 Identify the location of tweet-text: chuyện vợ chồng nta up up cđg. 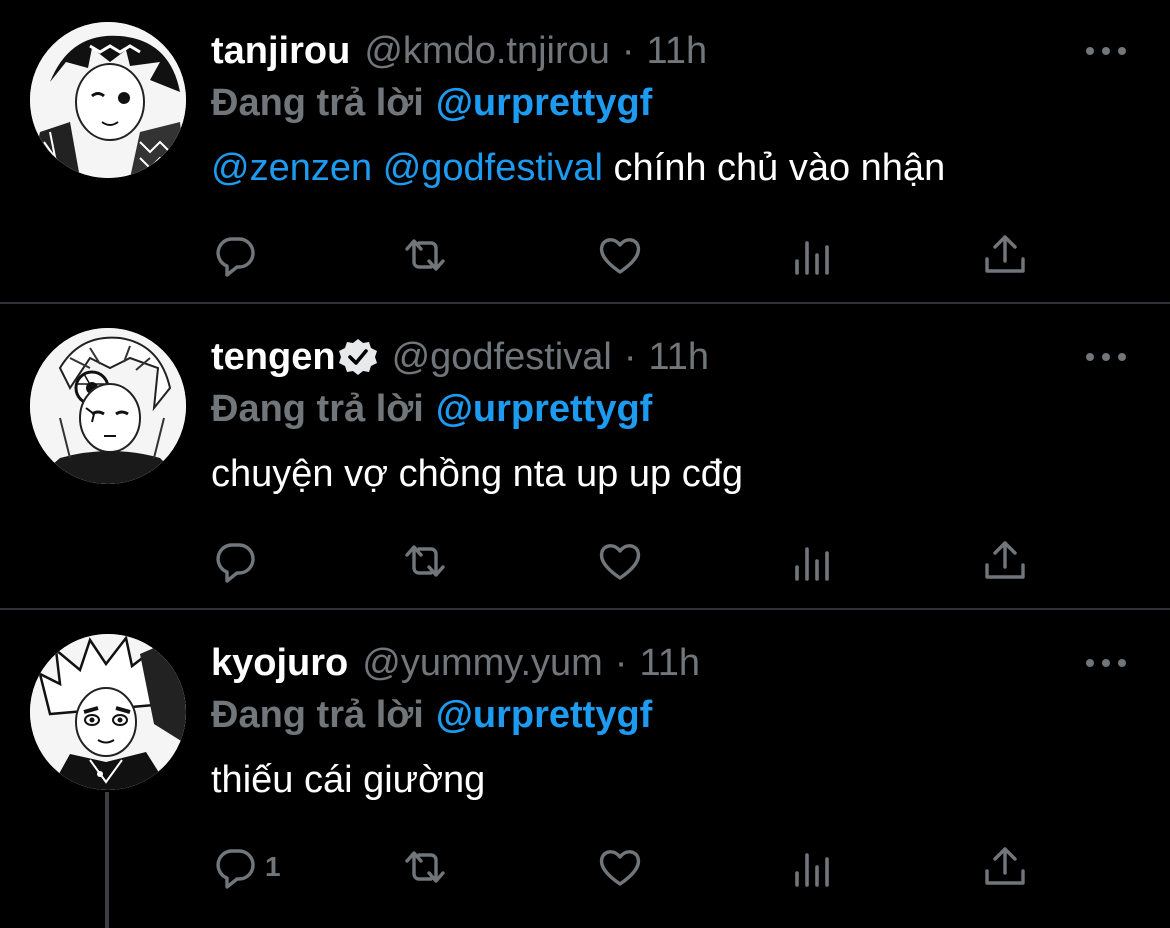
(477, 474).